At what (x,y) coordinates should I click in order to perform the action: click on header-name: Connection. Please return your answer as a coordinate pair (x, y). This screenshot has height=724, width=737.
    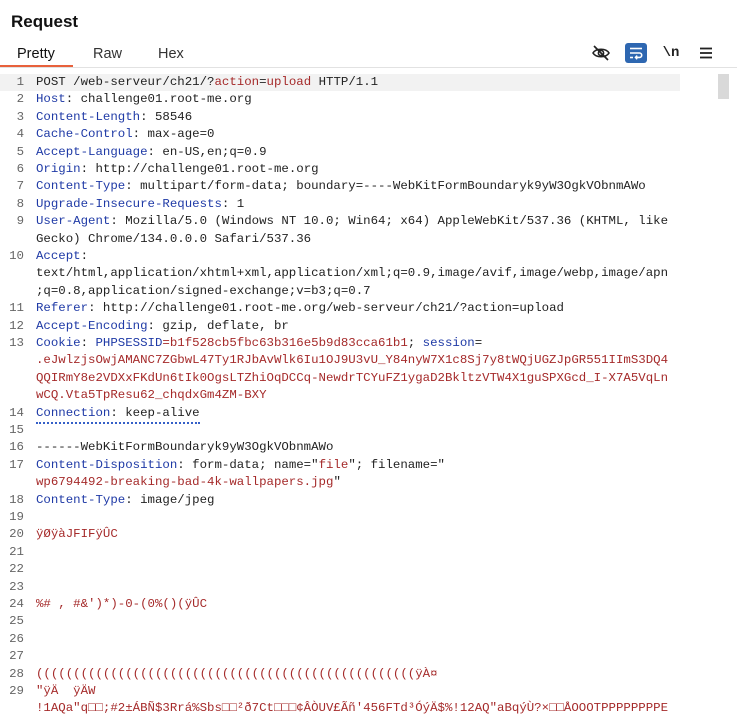
    Looking at the image, I should click on (73, 412).